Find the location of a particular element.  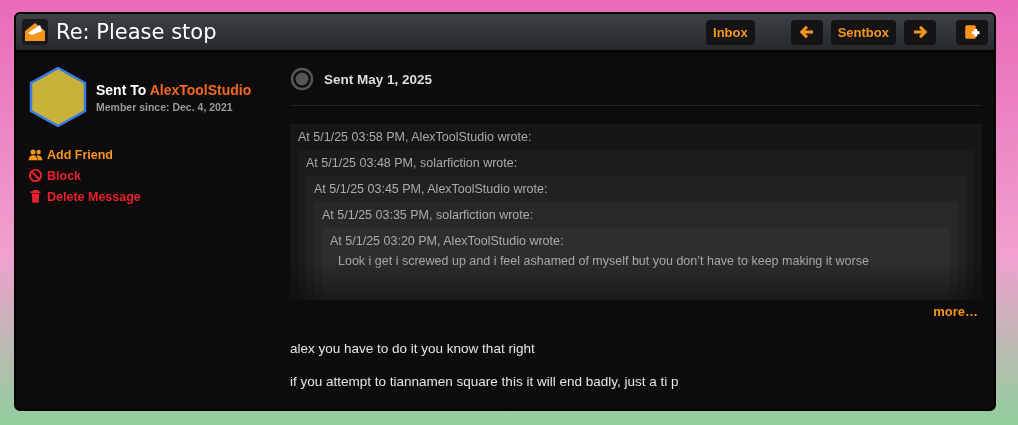

action-link: Block is located at coordinates (153, 175).